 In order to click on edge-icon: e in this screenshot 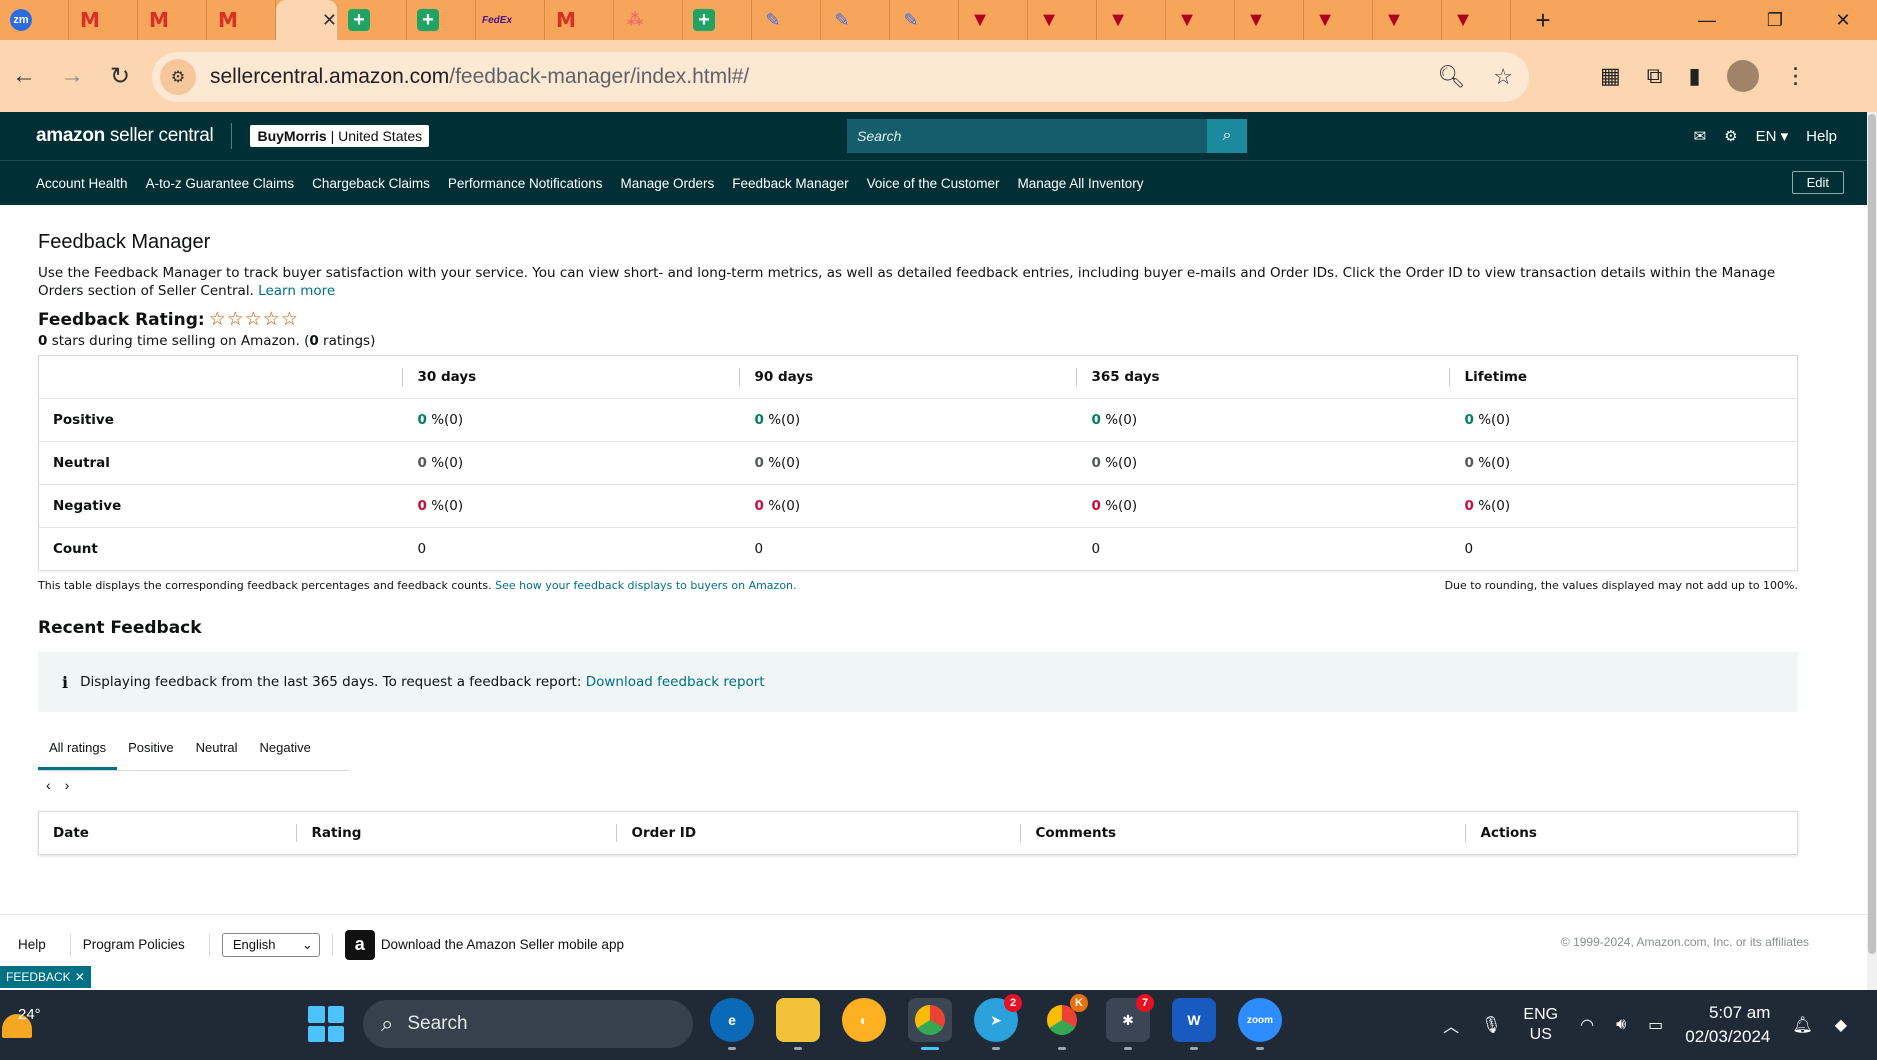, I will do `click(732, 1024)`.